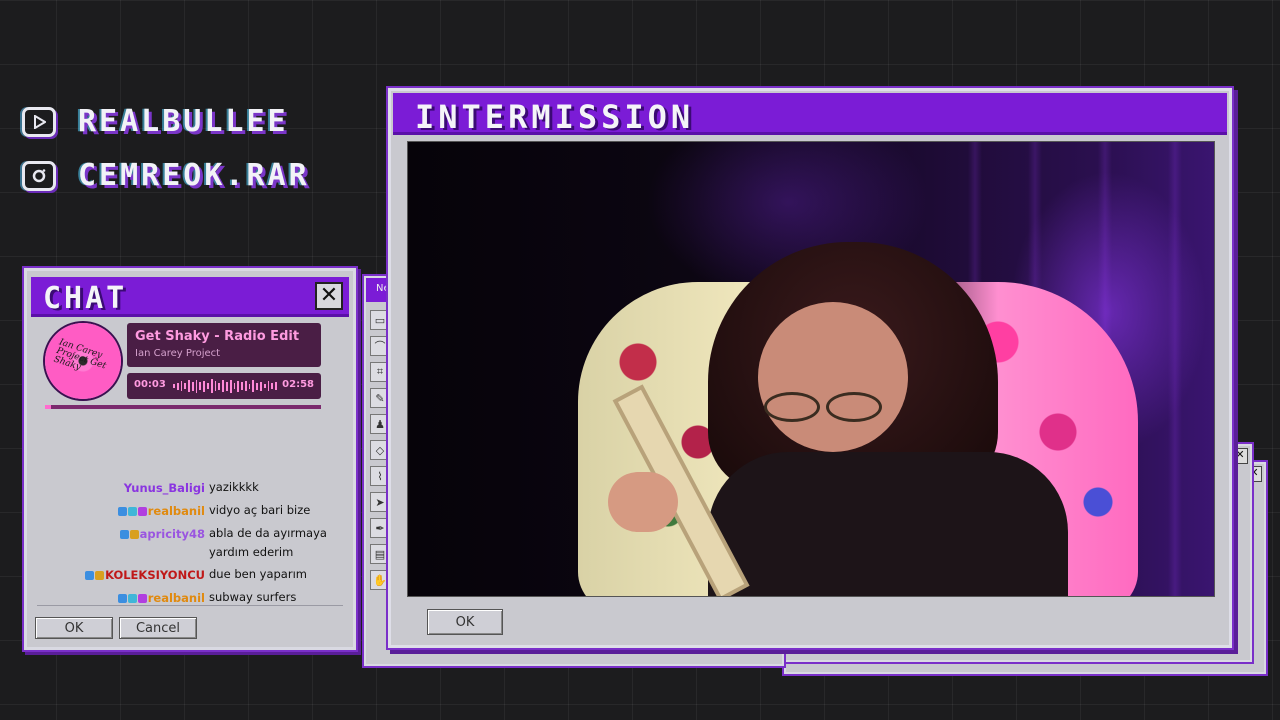  Describe the element at coordinates (178, 353) in the screenshot. I see `track-artist: Ian Carey Project` at that location.